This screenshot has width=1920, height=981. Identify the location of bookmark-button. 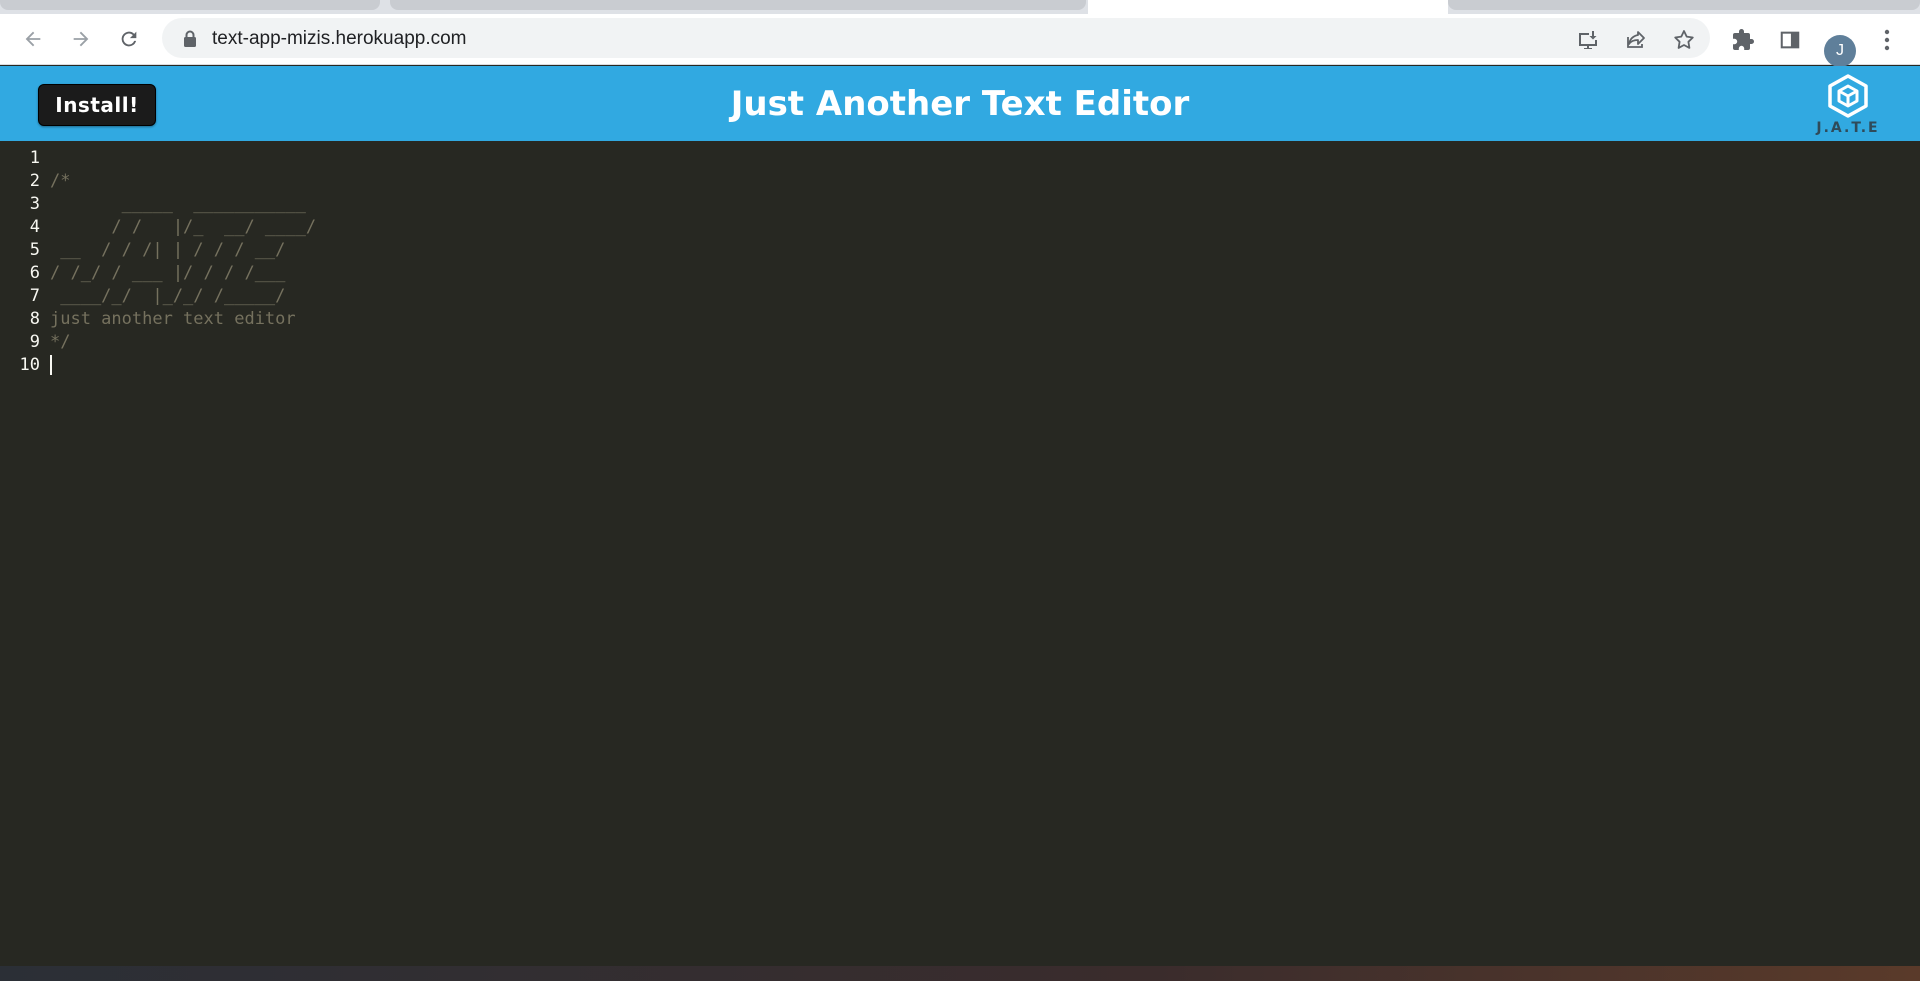
(1684, 40).